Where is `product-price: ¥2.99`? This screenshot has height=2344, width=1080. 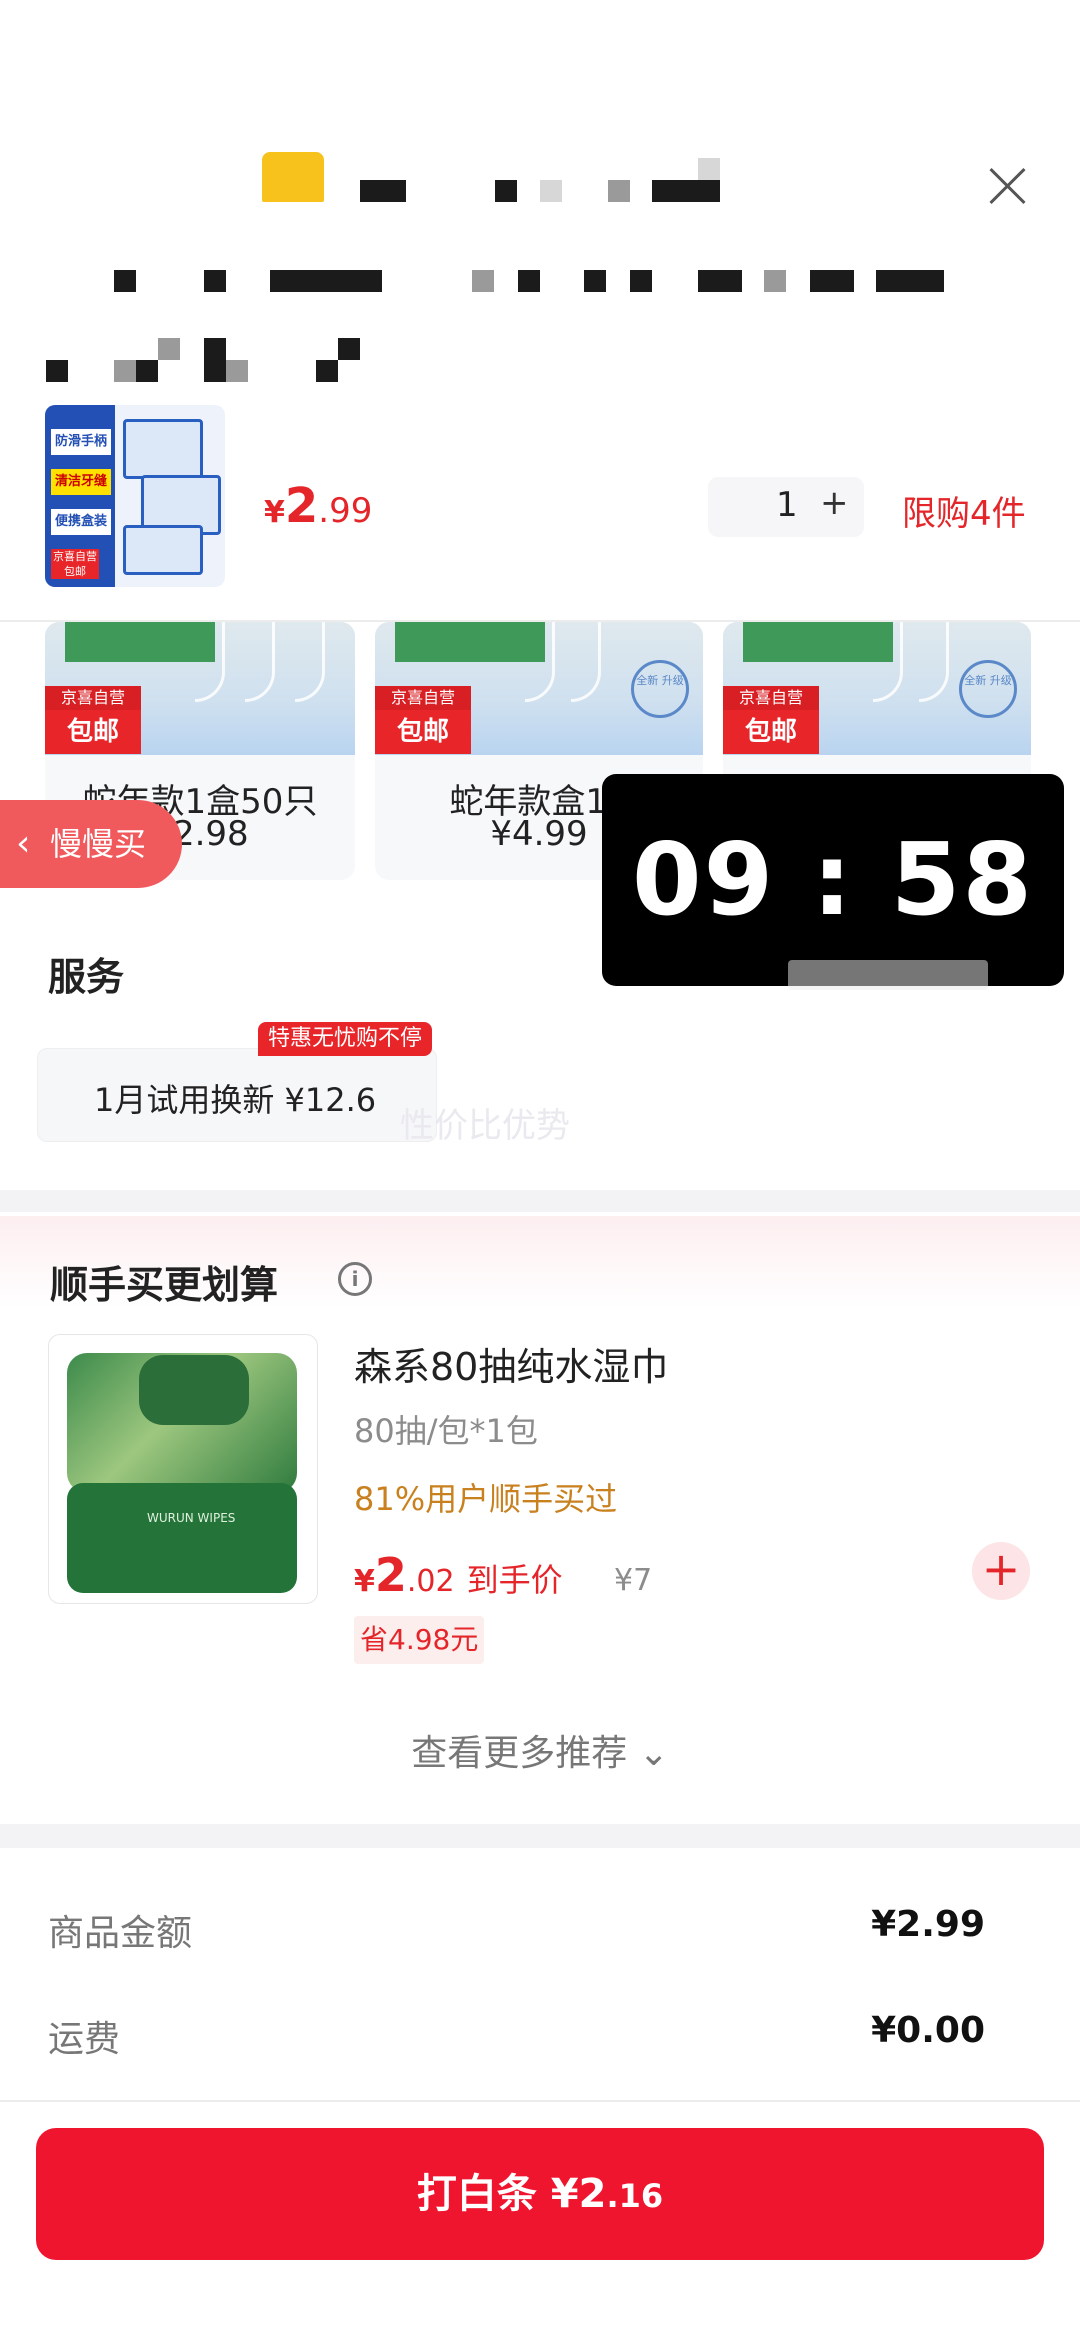 product-price: ¥2.99 is located at coordinates (318, 506).